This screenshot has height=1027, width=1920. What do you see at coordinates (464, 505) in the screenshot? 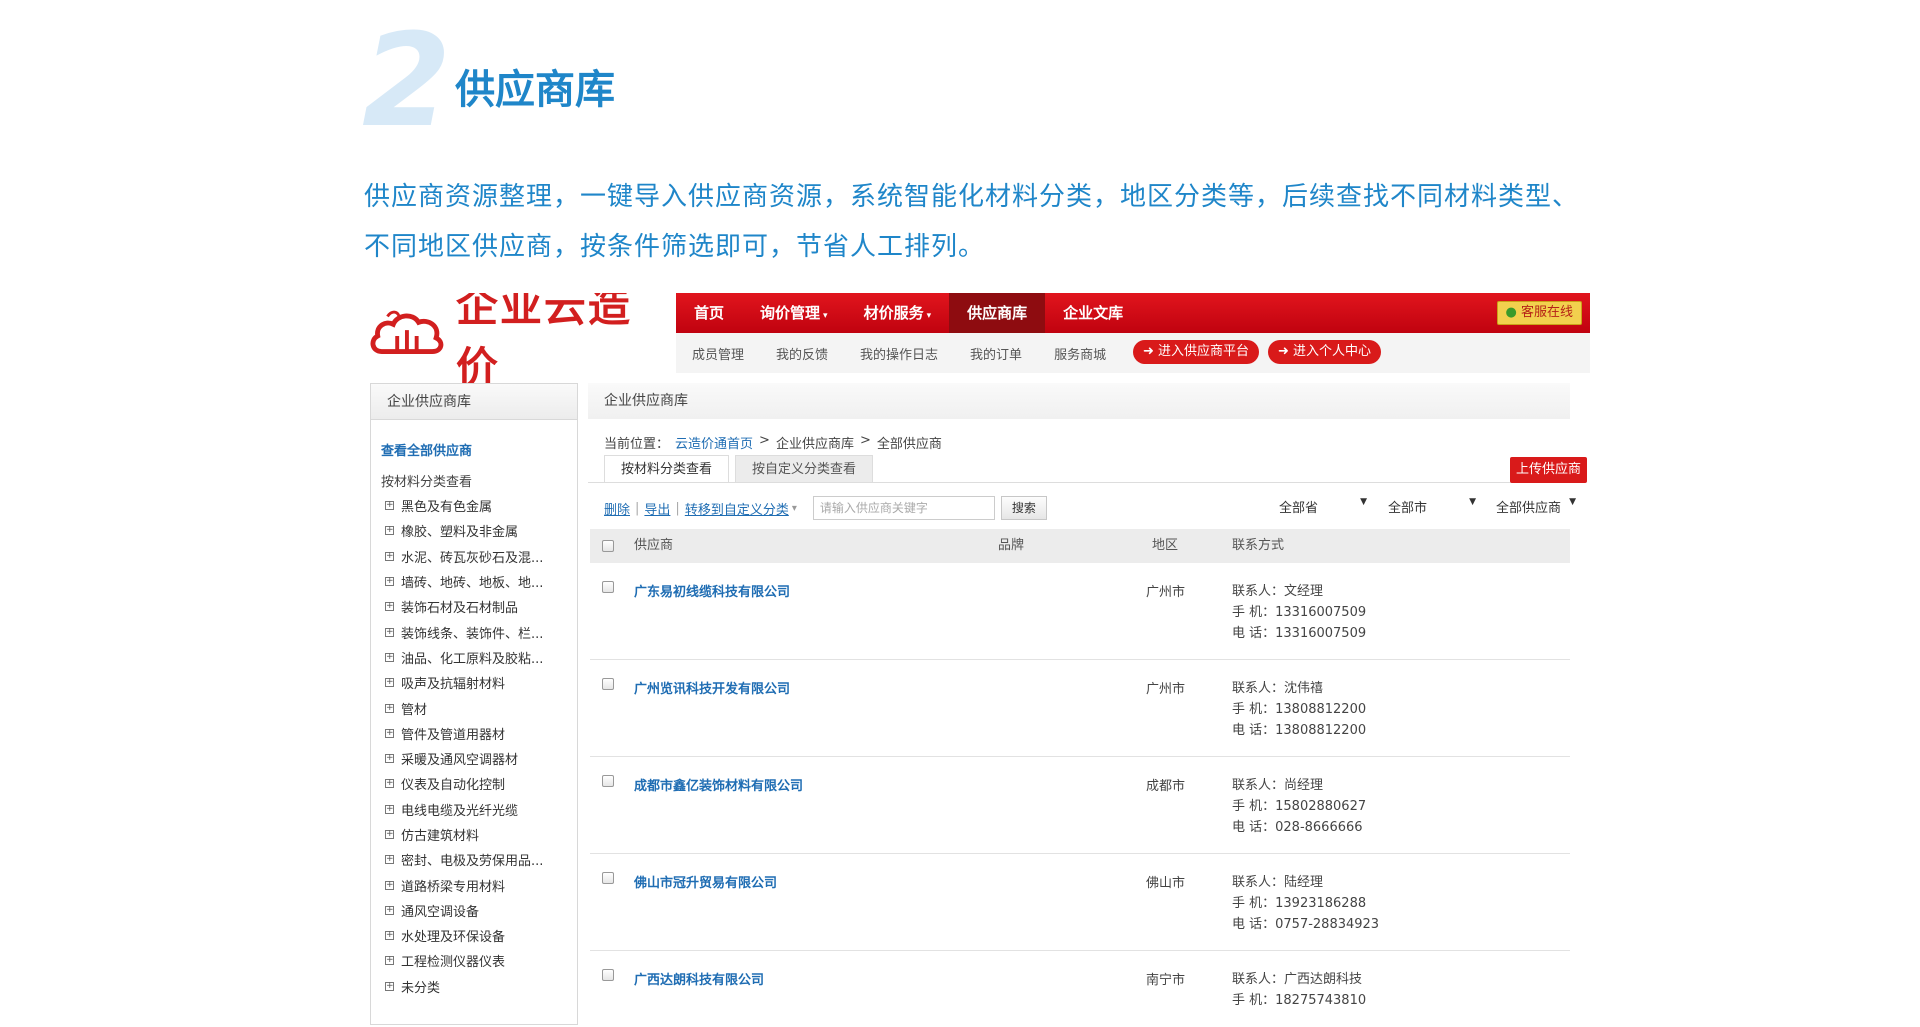
I see `category-item: + 黑色及有色金属` at bounding box center [464, 505].